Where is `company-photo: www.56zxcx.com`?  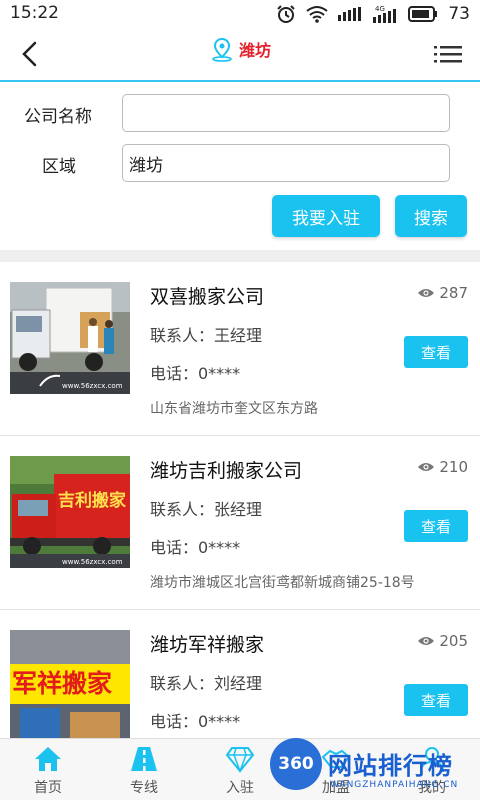
company-photo: www.56zxcx.com is located at coordinates (70, 338).